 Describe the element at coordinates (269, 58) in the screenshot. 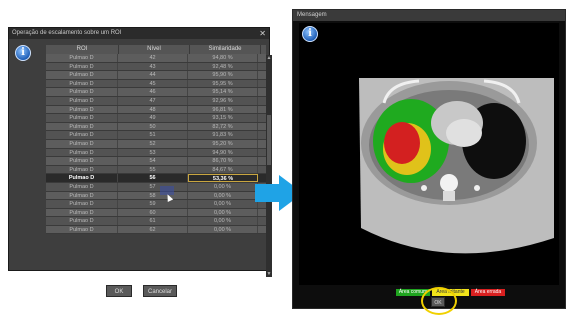

I see `scroll-up-icon: ▲` at that location.